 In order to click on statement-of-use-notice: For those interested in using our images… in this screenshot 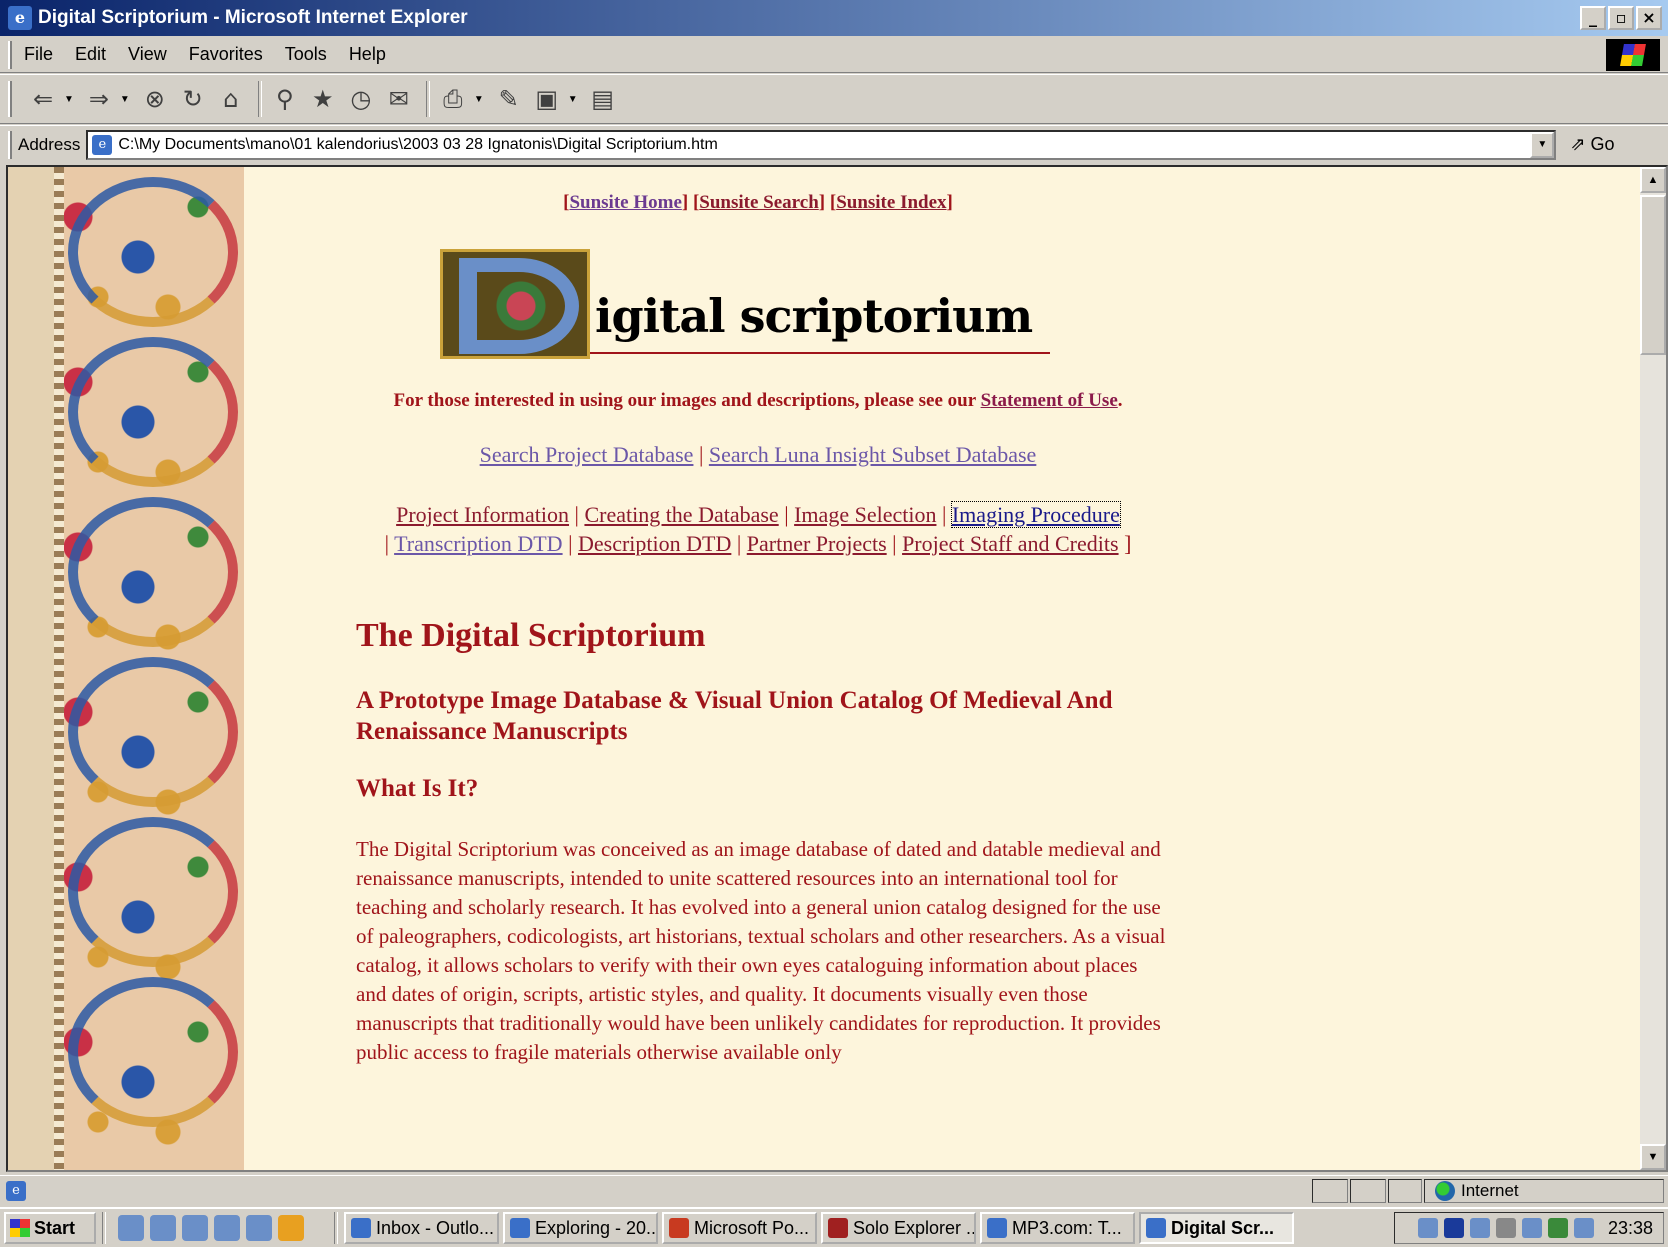, I will do `click(758, 401)`.